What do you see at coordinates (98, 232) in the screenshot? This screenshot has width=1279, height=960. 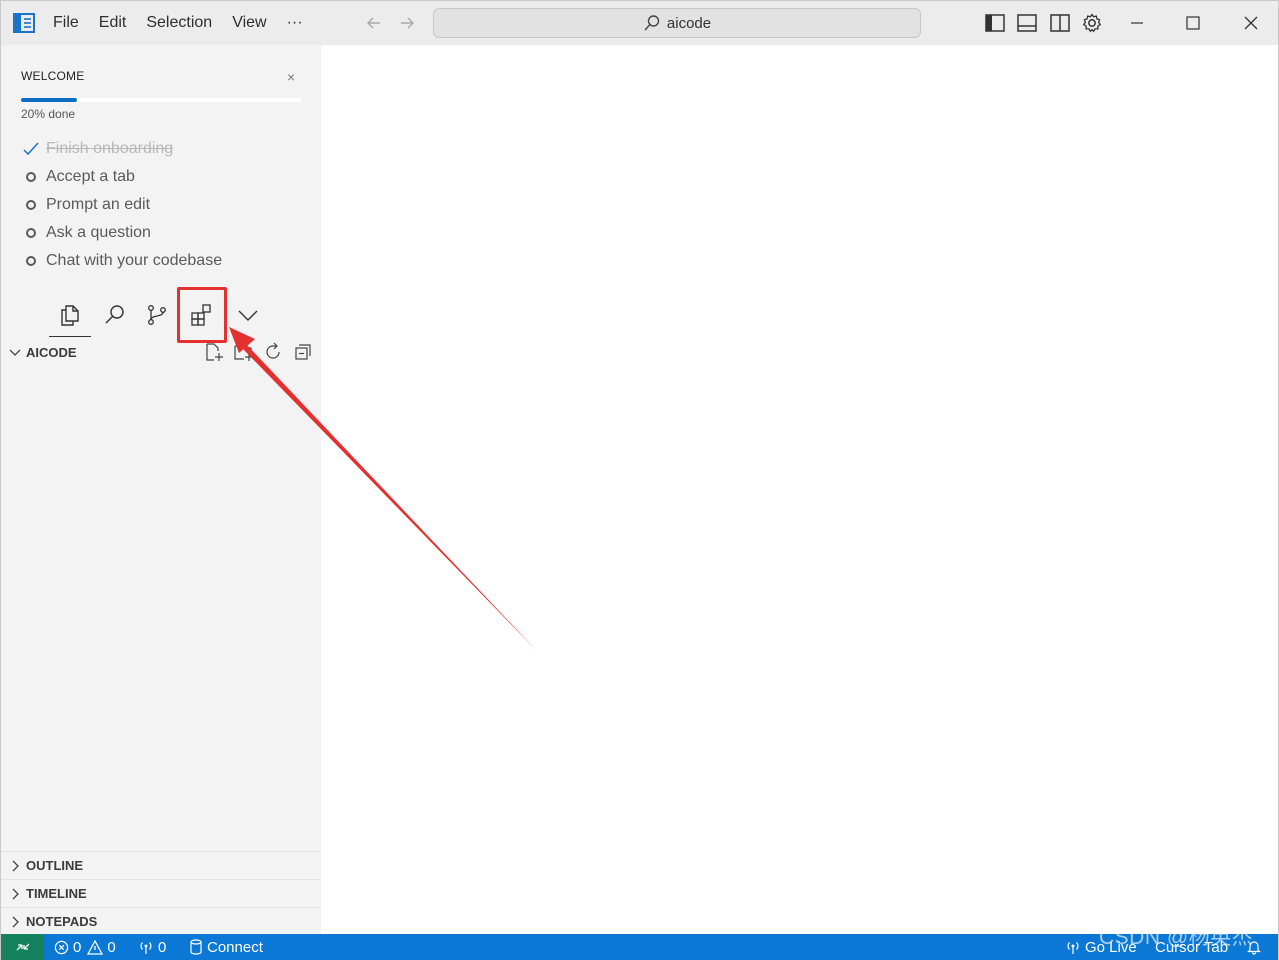 I see `checklist-item-label: Ask a question` at bounding box center [98, 232].